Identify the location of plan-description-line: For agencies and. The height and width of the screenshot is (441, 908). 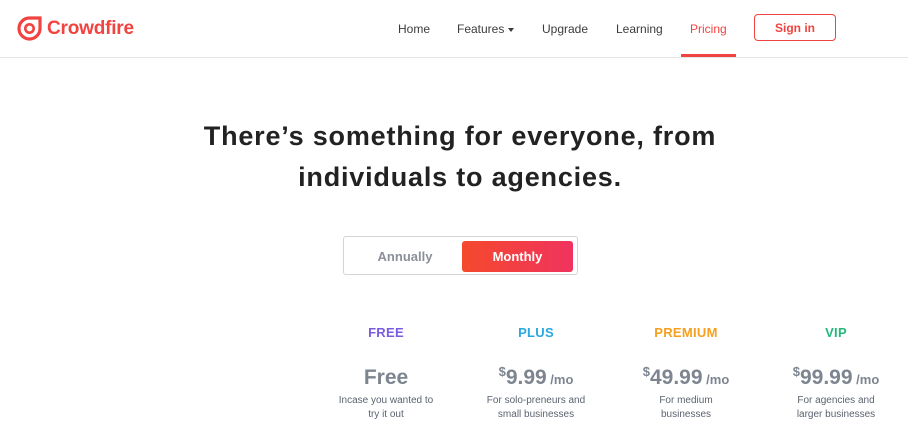
(836, 400).